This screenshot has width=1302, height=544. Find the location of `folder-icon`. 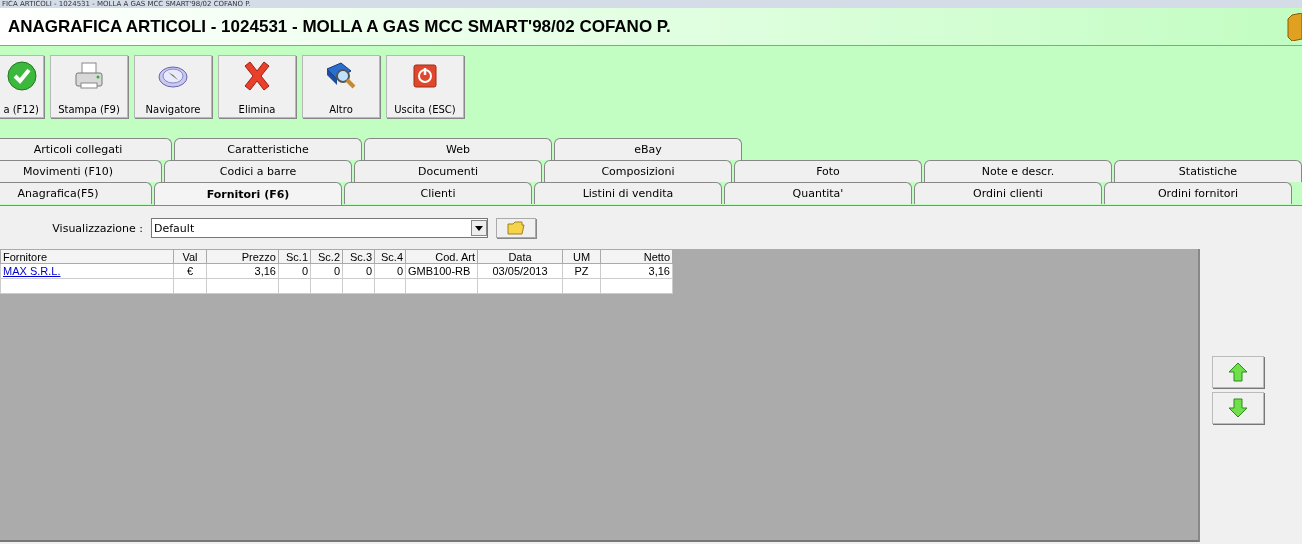

folder-icon is located at coordinates (516, 228).